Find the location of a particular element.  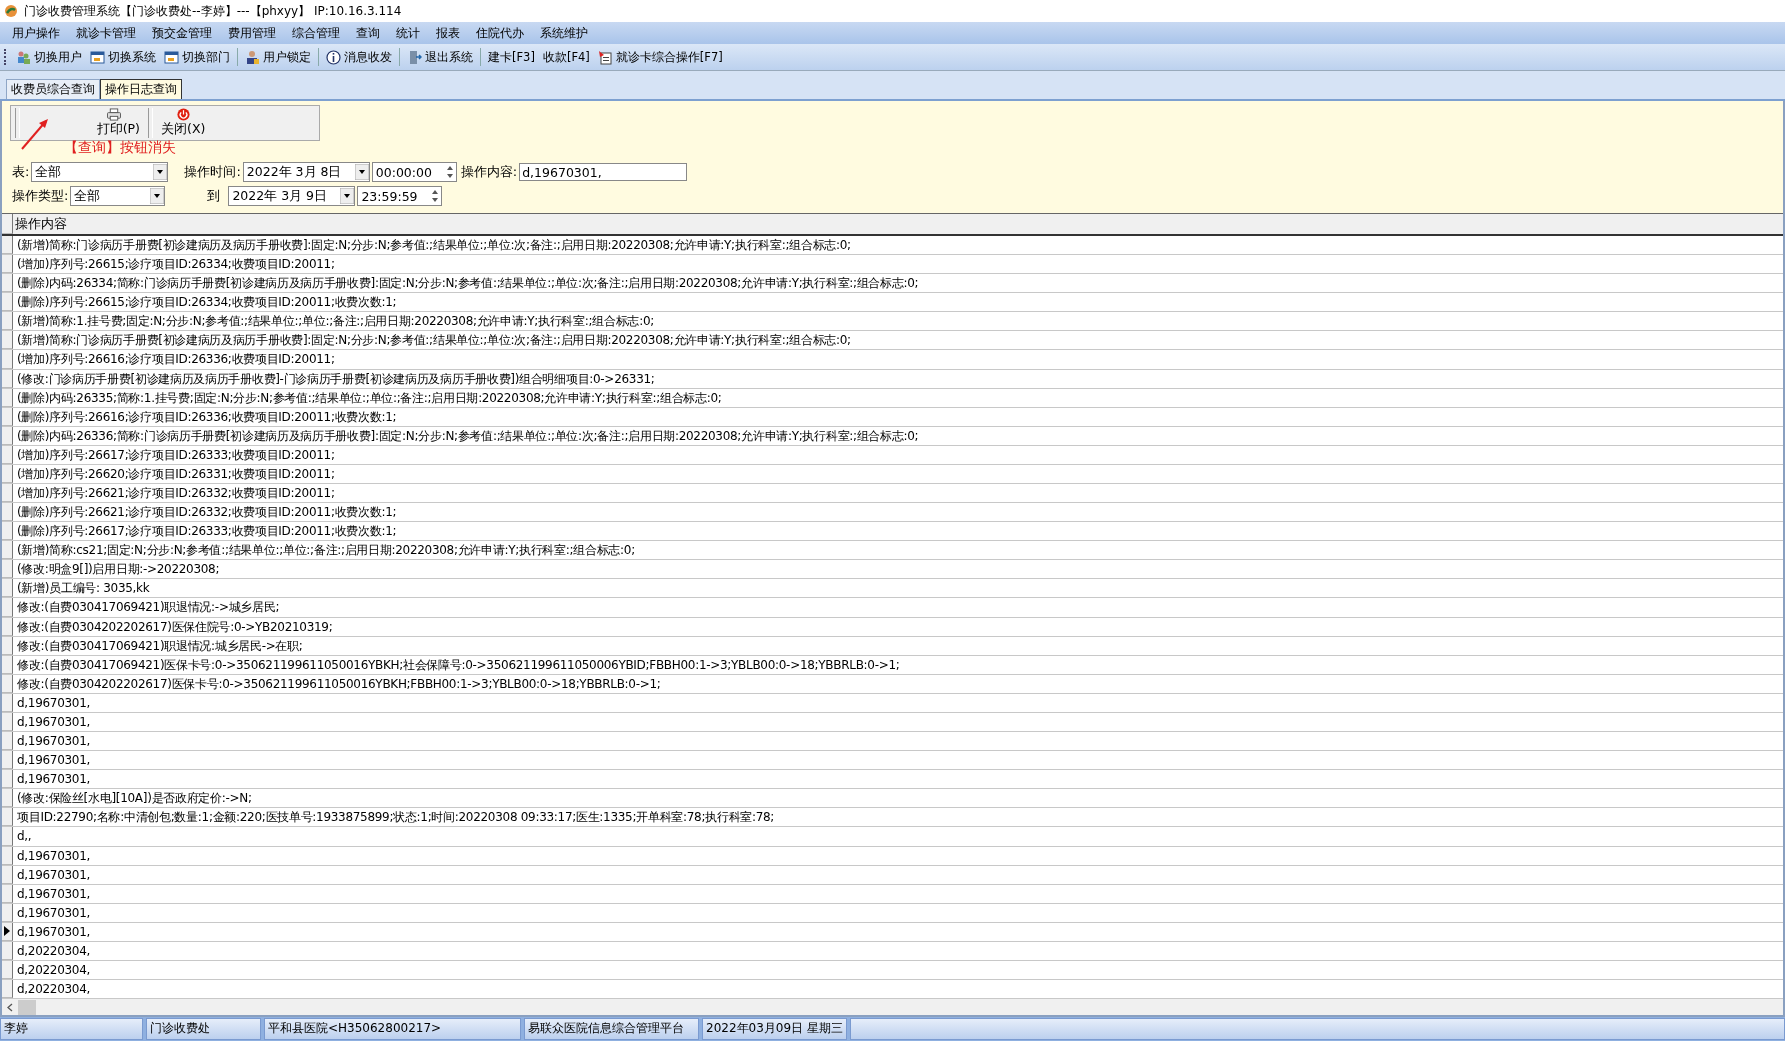

menu-item: 综合管理 is located at coordinates (316, 33).